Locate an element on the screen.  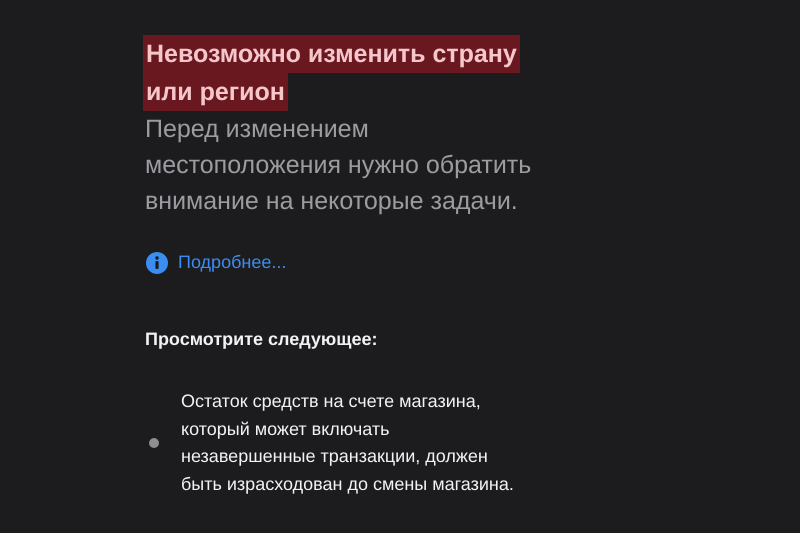
bullet-text: Остаток средств на счете магазина, который может включать незавершенные транзакции, должен быть израсходован до смены магазина. is located at coordinates (347, 443).